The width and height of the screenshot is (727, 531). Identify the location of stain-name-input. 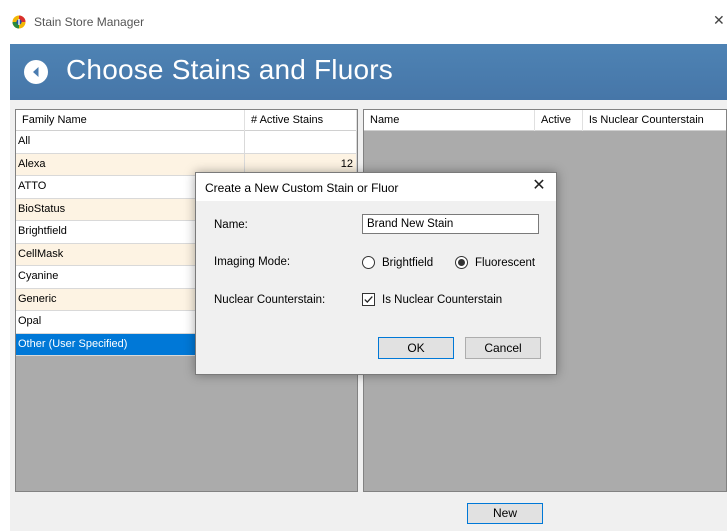
(450, 224).